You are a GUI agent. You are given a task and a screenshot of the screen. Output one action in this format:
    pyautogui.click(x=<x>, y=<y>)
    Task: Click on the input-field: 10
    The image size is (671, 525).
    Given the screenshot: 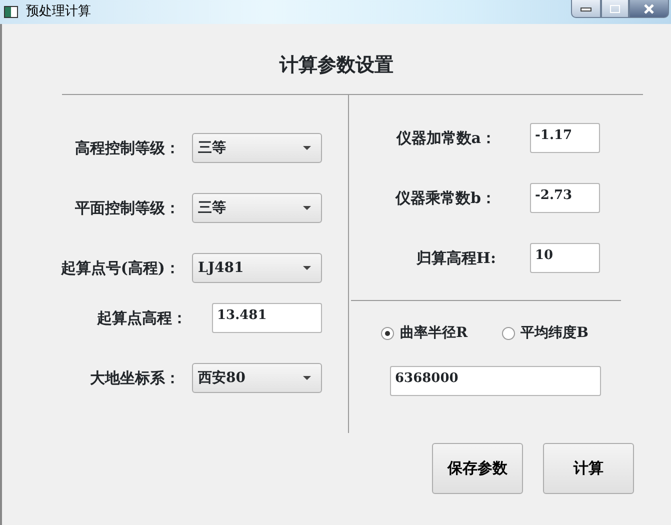 What is the action you would take?
    pyautogui.click(x=565, y=258)
    